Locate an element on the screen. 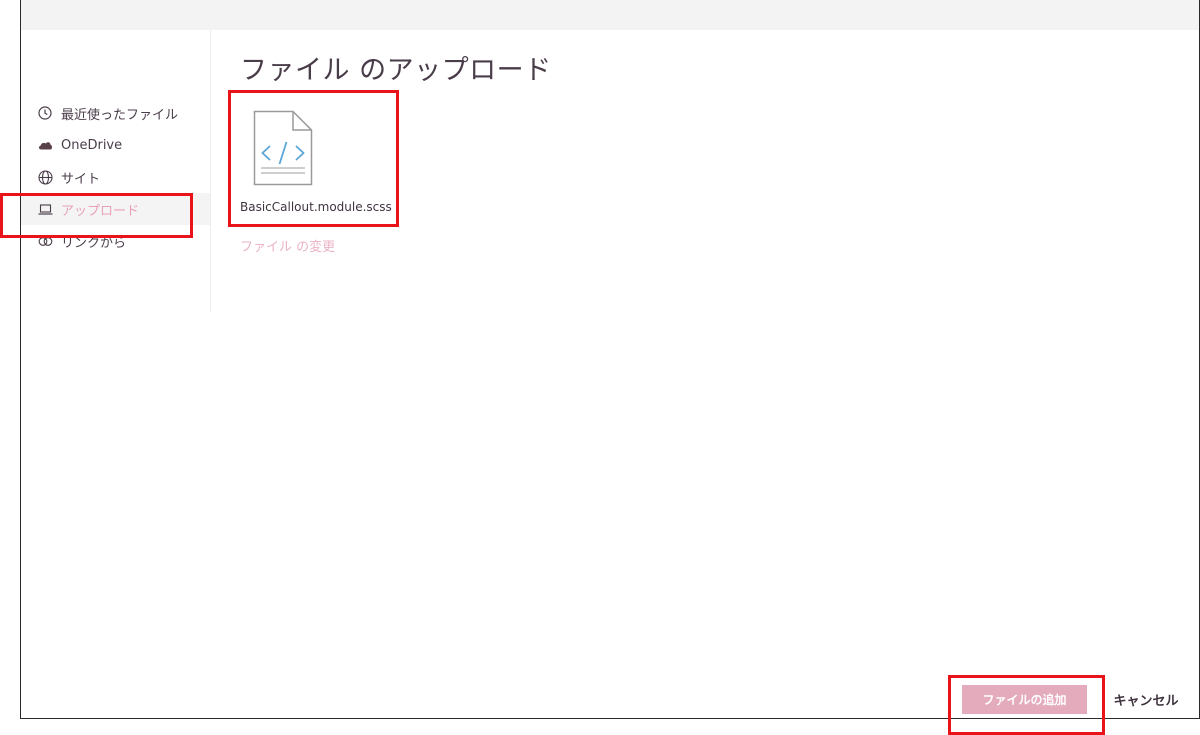 The height and width of the screenshot is (735, 1200). sidebar-item-label: OneDrive is located at coordinates (92, 145).